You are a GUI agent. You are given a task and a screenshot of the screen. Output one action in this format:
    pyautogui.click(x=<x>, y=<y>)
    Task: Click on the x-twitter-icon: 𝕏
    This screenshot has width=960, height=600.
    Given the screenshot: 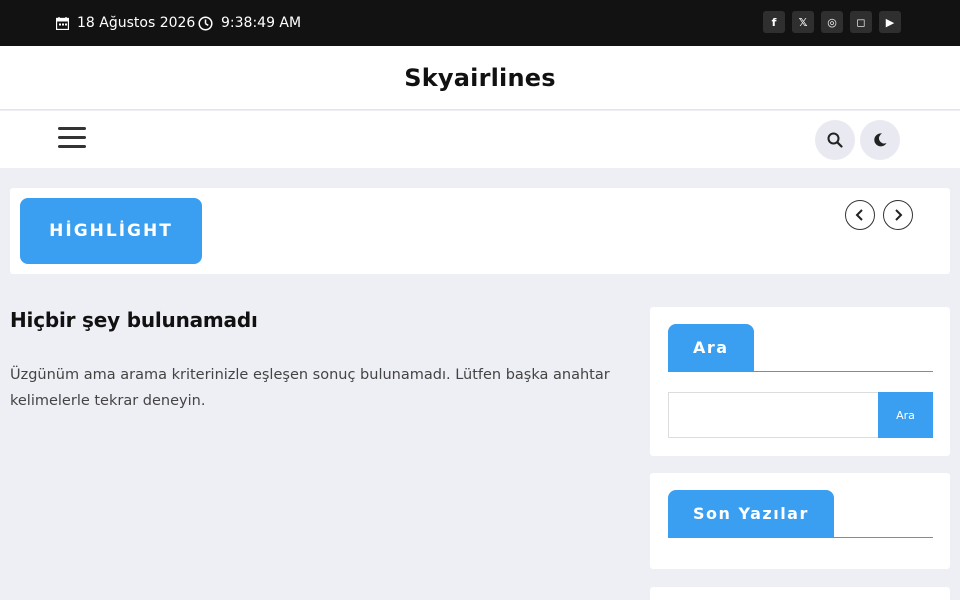 What is the action you would take?
    pyautogui.click(x=803, y=22)
    